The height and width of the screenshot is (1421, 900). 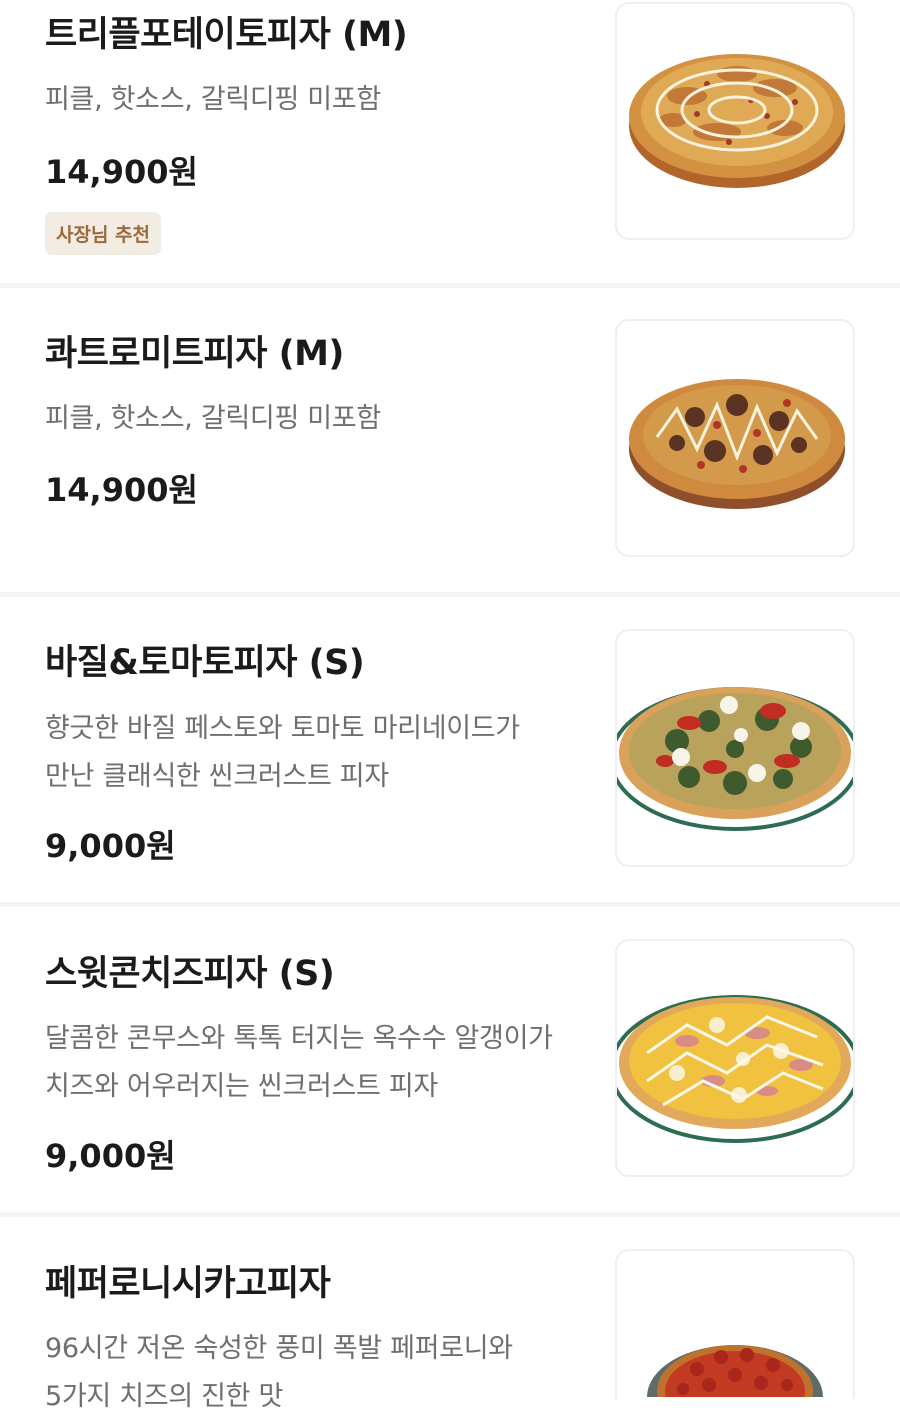 I want to click on menu-item-name: 바질&토마토피자 (S), so click(x=205, y=663).